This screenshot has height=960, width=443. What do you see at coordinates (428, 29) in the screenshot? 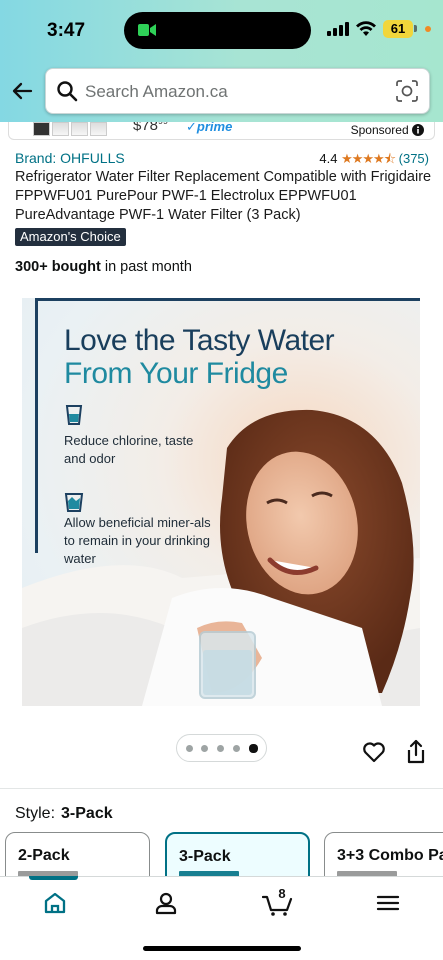
I see `privacy-indicator-dot` at bounding box center [428, 29].